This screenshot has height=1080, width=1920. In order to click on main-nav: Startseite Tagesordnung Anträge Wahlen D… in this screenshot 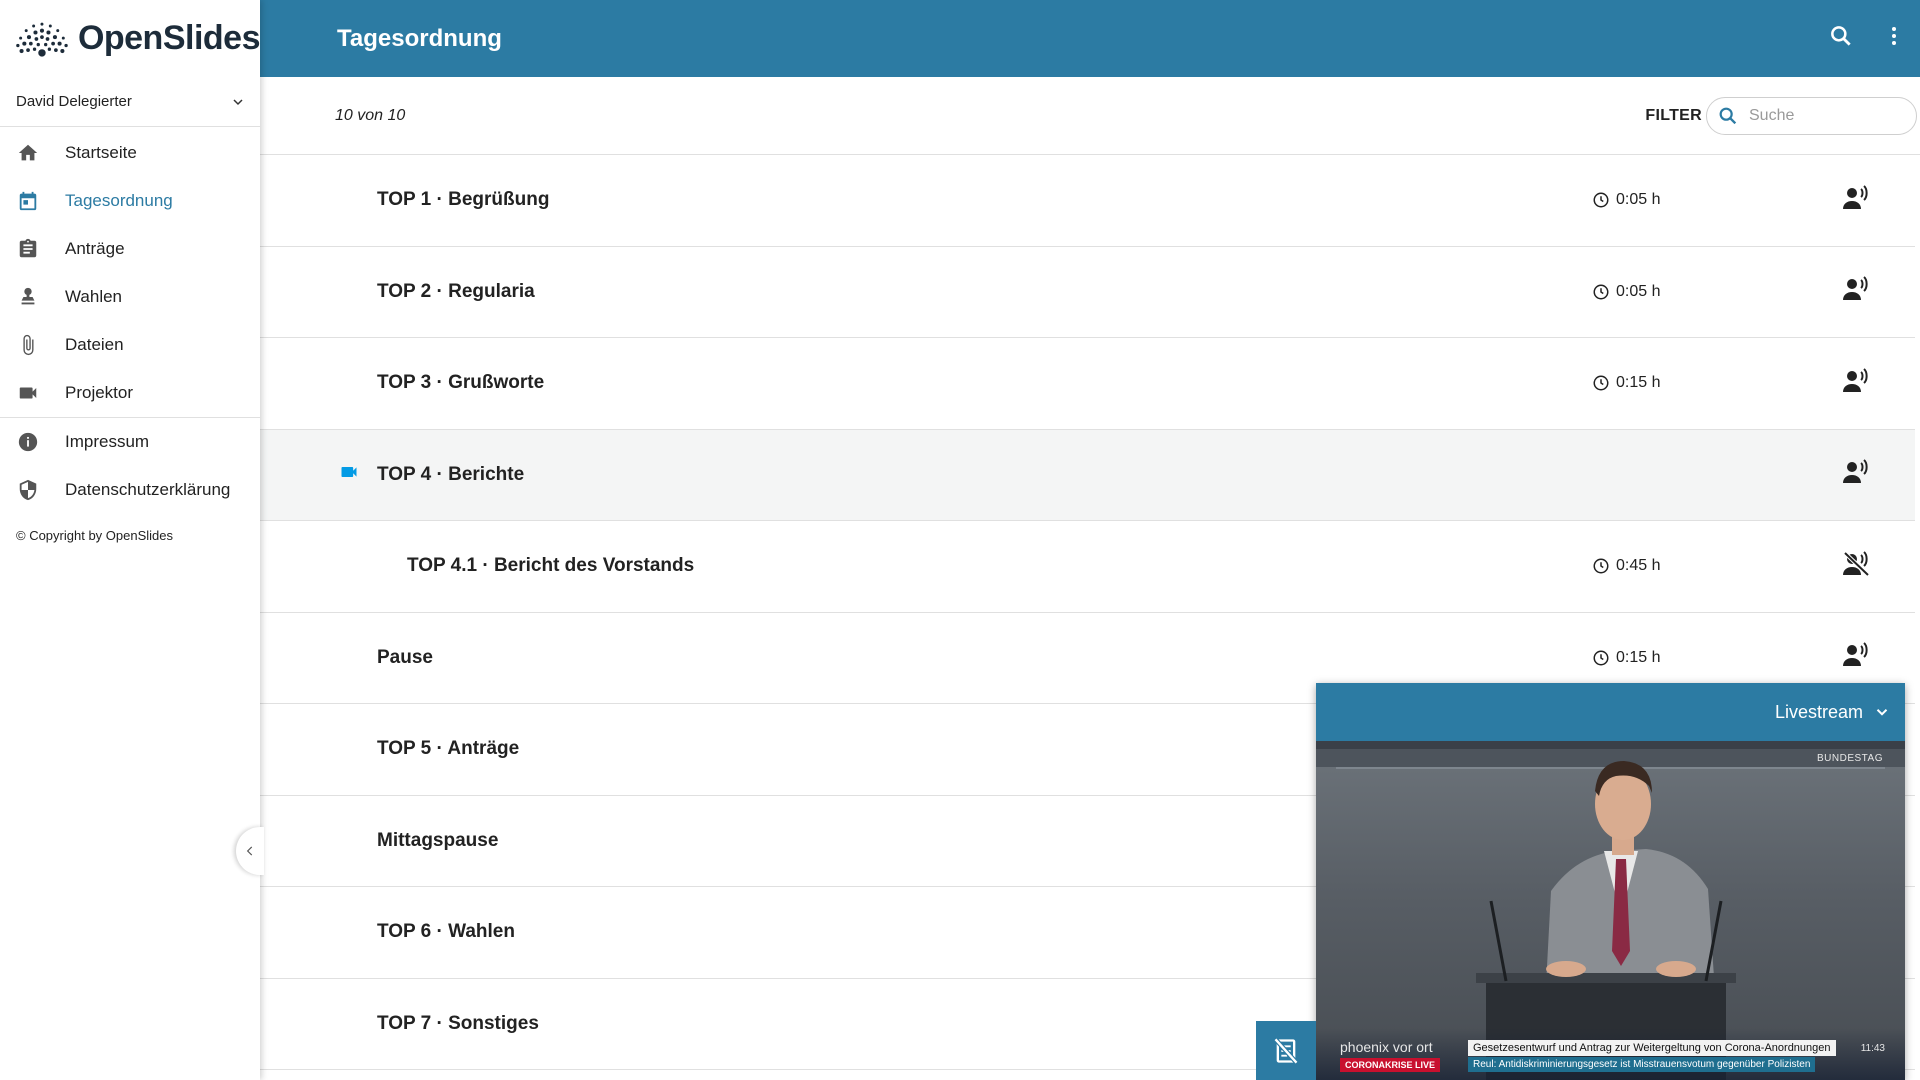, I will do `click(130, 342)`.